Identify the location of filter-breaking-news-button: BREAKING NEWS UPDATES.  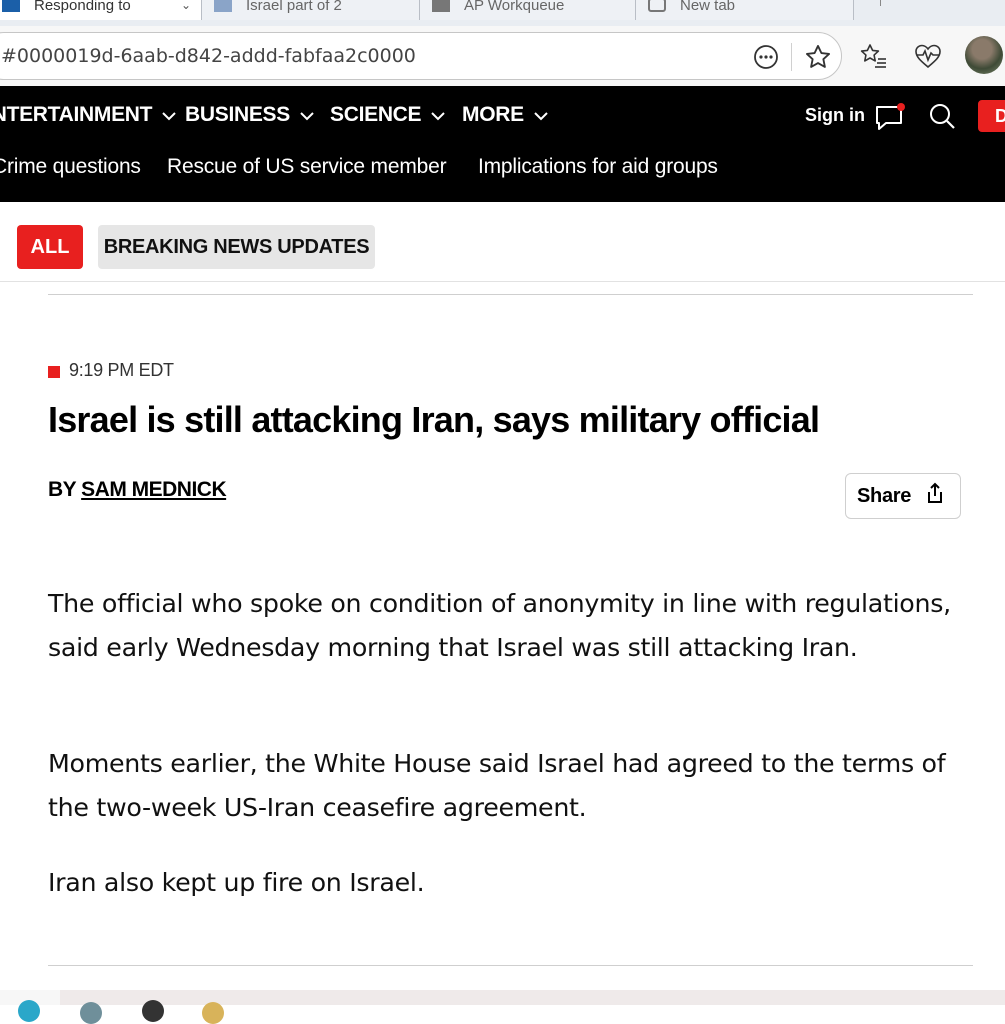
(236, 247).